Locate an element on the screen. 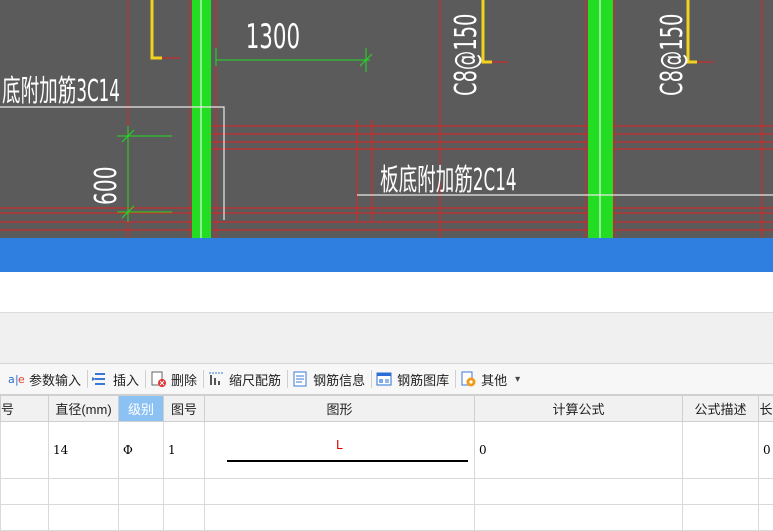 The width and height of the screenshot is (773, 531). cell-formula: 0 is located at coordinates (579, 450).